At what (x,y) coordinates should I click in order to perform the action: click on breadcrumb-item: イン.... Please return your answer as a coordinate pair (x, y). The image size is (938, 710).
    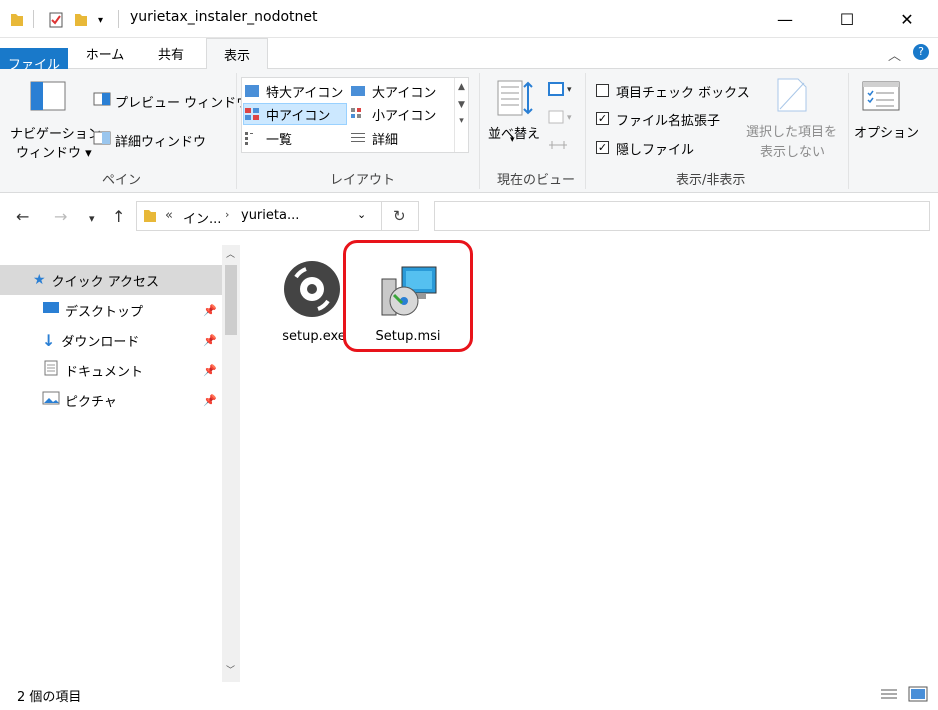
    Looking at the image, I should click on (202, 217).